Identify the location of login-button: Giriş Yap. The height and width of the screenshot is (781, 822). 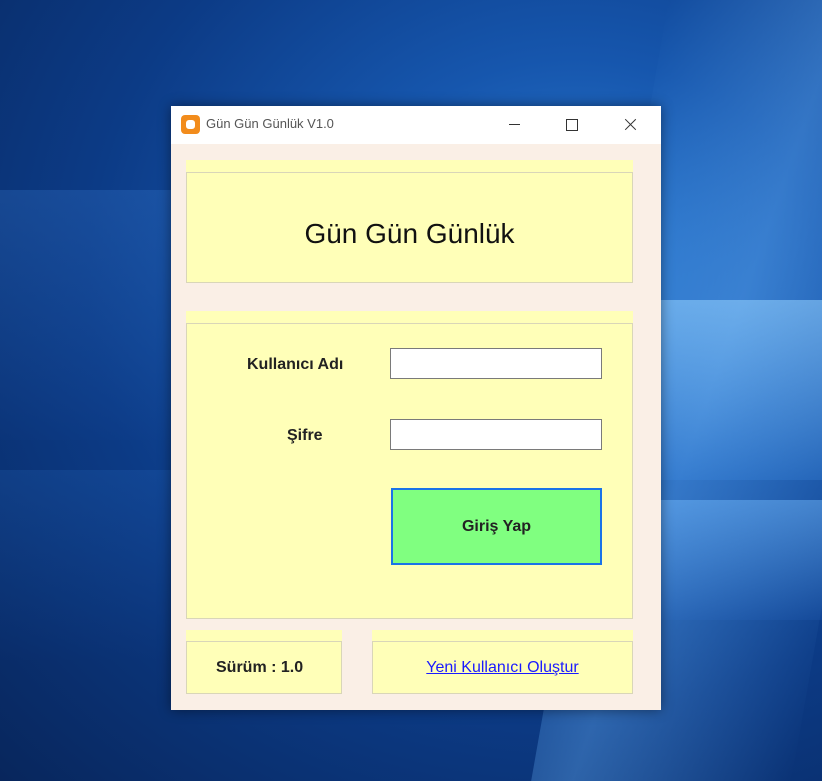
(496, 526).